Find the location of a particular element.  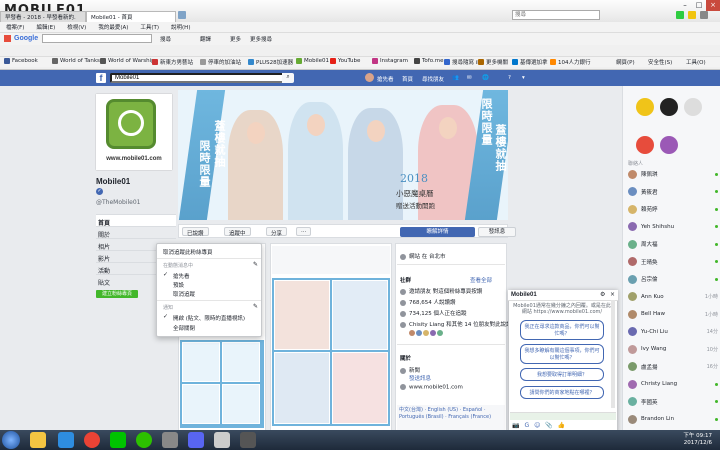

page-website: www.mobile01.com is located at coordinates (431, 387).